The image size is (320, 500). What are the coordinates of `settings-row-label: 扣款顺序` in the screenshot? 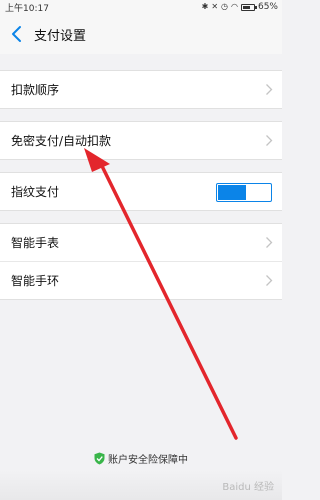 It's located at (35, 90).